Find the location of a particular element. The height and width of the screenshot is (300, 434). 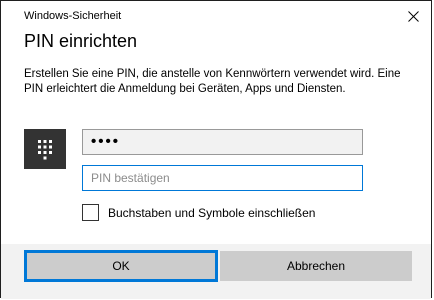

pin-confirm-input is located at coordinates (222, 178).